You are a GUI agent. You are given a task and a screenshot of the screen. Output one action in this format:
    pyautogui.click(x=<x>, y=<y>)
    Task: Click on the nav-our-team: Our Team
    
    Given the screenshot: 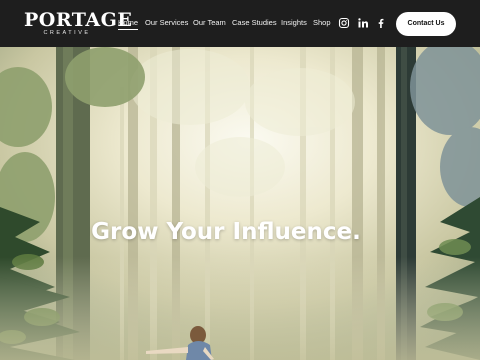 What is the action you would take?
    pyautogui.click(x=209, y=23)
    